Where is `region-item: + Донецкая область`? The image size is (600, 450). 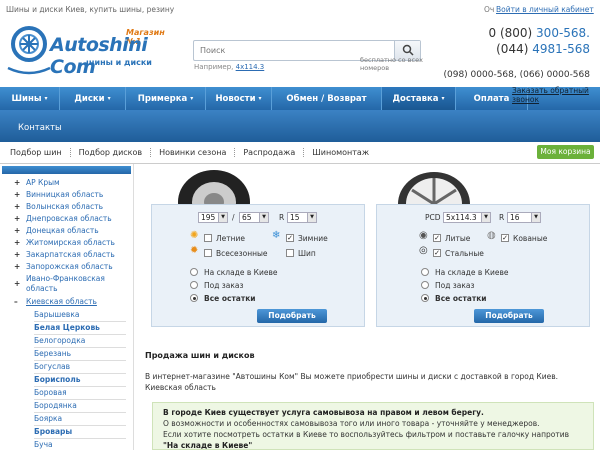
region-item: + Донецкая область is located at coordinates (73, 231).